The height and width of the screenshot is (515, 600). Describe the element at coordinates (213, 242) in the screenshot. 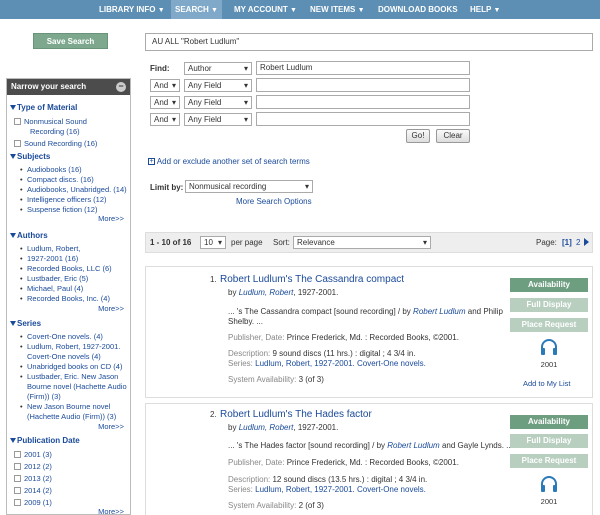

I see `per-page-select: 10` at that location.